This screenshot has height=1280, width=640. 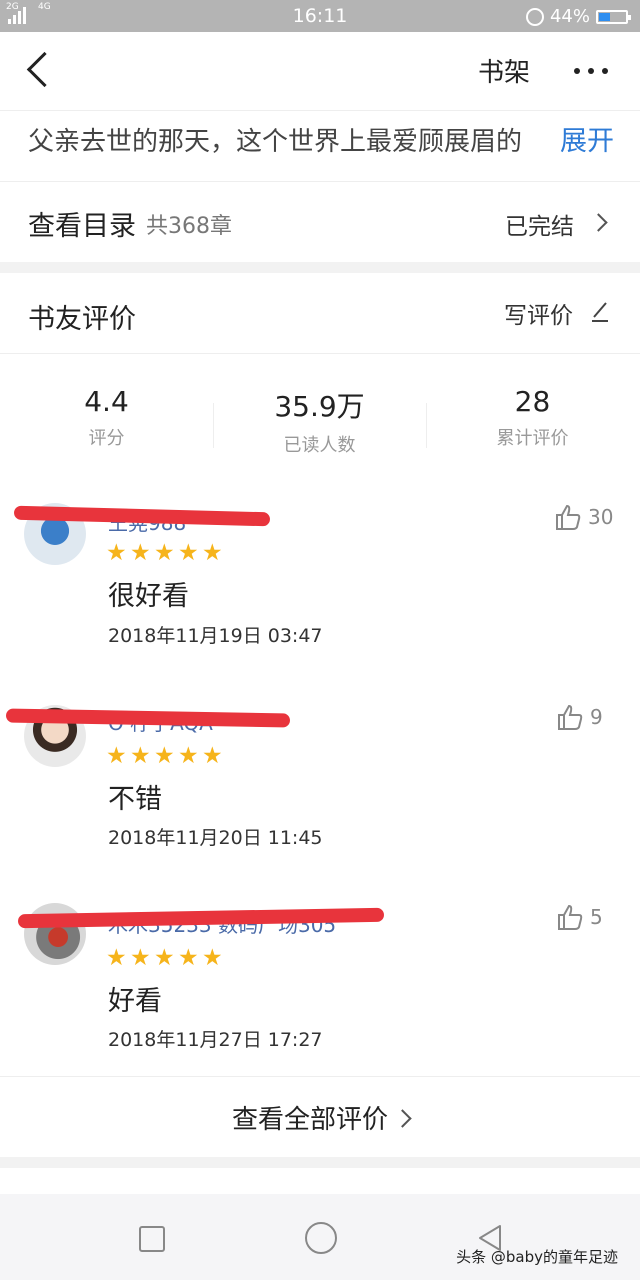 I want to click on review-date: 2018年11月19日 03:47, so click(x=215, y=636).